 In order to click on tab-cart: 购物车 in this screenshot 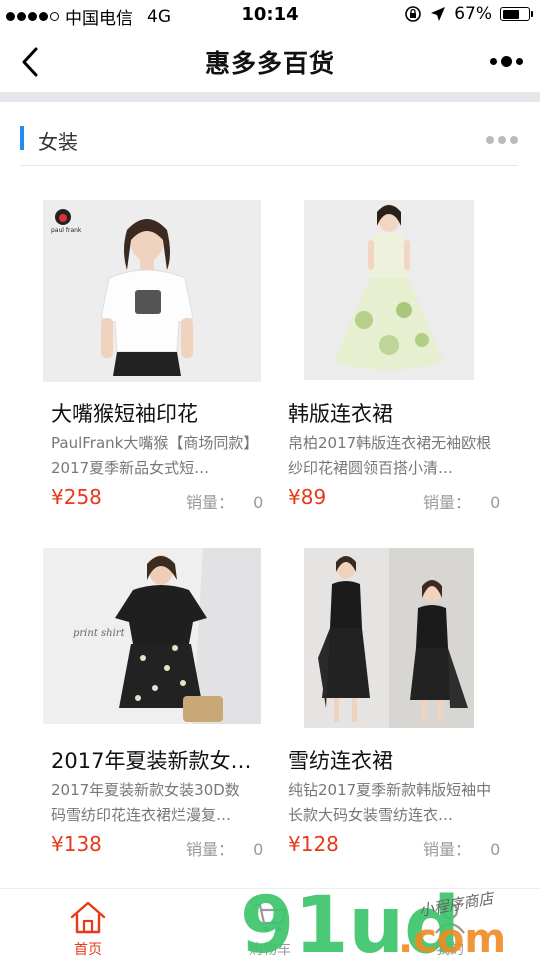, I will do `click(270, 924)`.